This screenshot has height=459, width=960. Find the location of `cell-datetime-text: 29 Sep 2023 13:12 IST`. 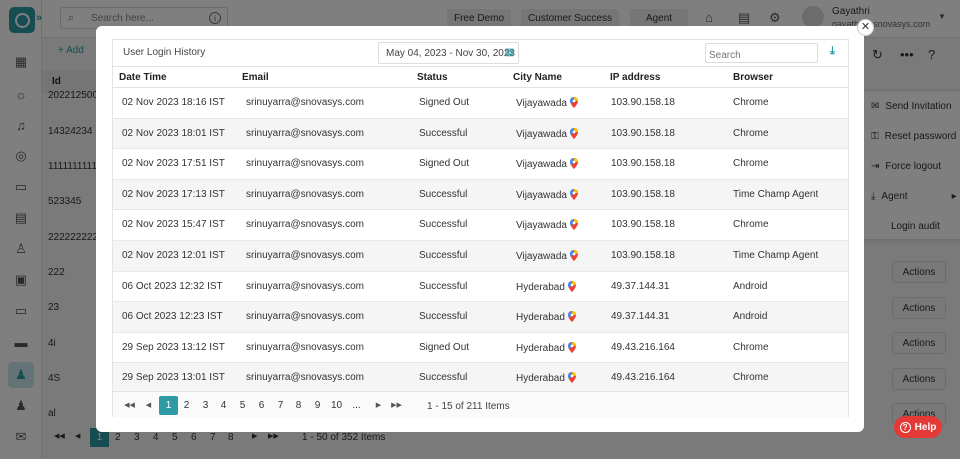

cell-datetime-text: 29 Sep 2023 13:12 IST is located at coordinates (173, 347).